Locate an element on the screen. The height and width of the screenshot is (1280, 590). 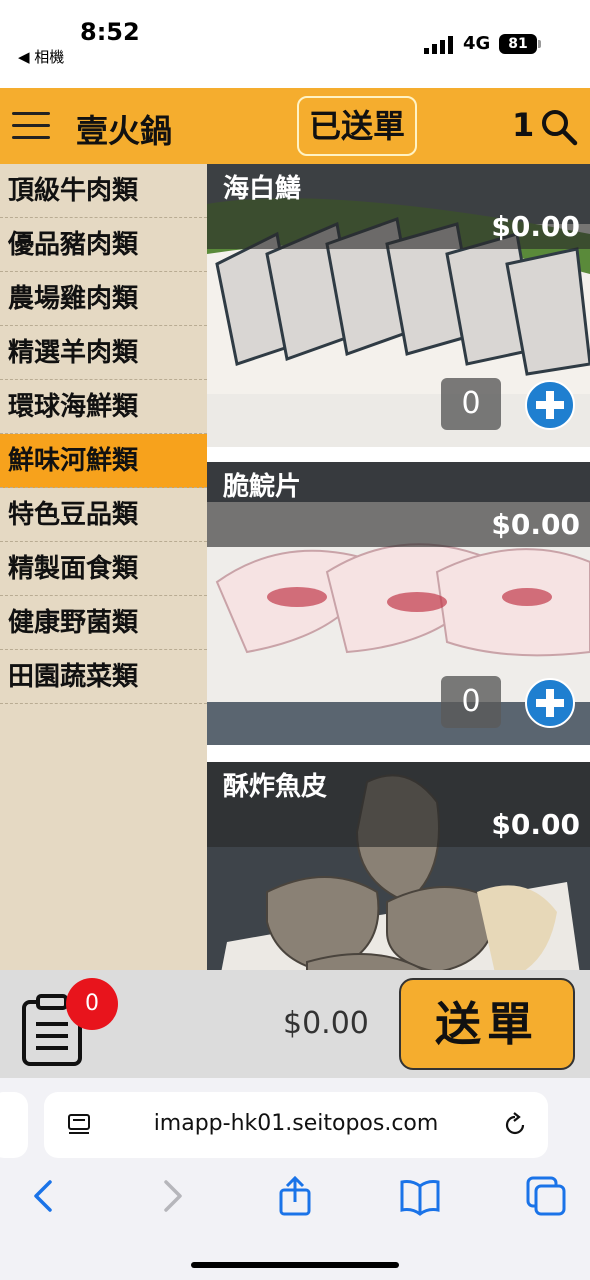
hamburger-menu-icon is located at coordinates (31, 126).